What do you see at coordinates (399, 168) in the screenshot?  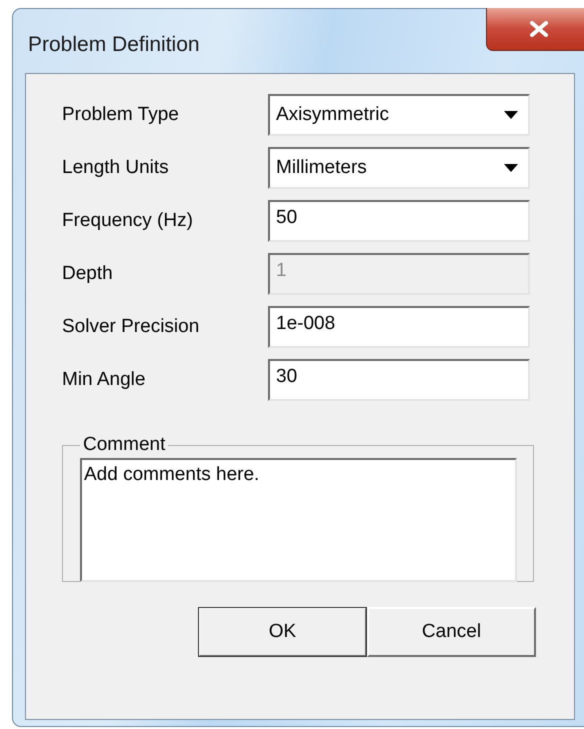 I see `dropdown: Millimeters` at bounding box center [399, 168].